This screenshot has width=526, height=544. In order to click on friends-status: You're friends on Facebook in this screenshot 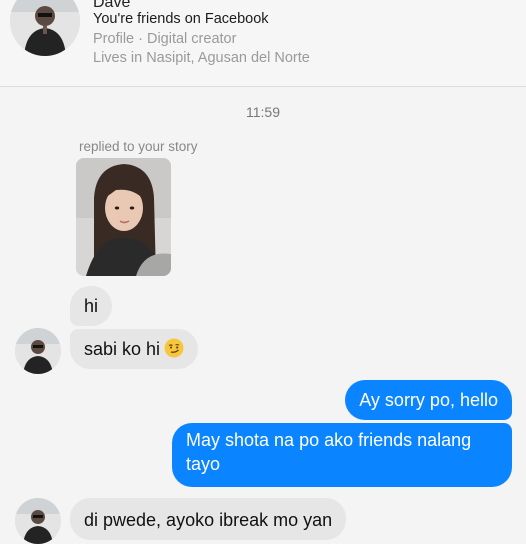, I will do `click(181, 19)`.